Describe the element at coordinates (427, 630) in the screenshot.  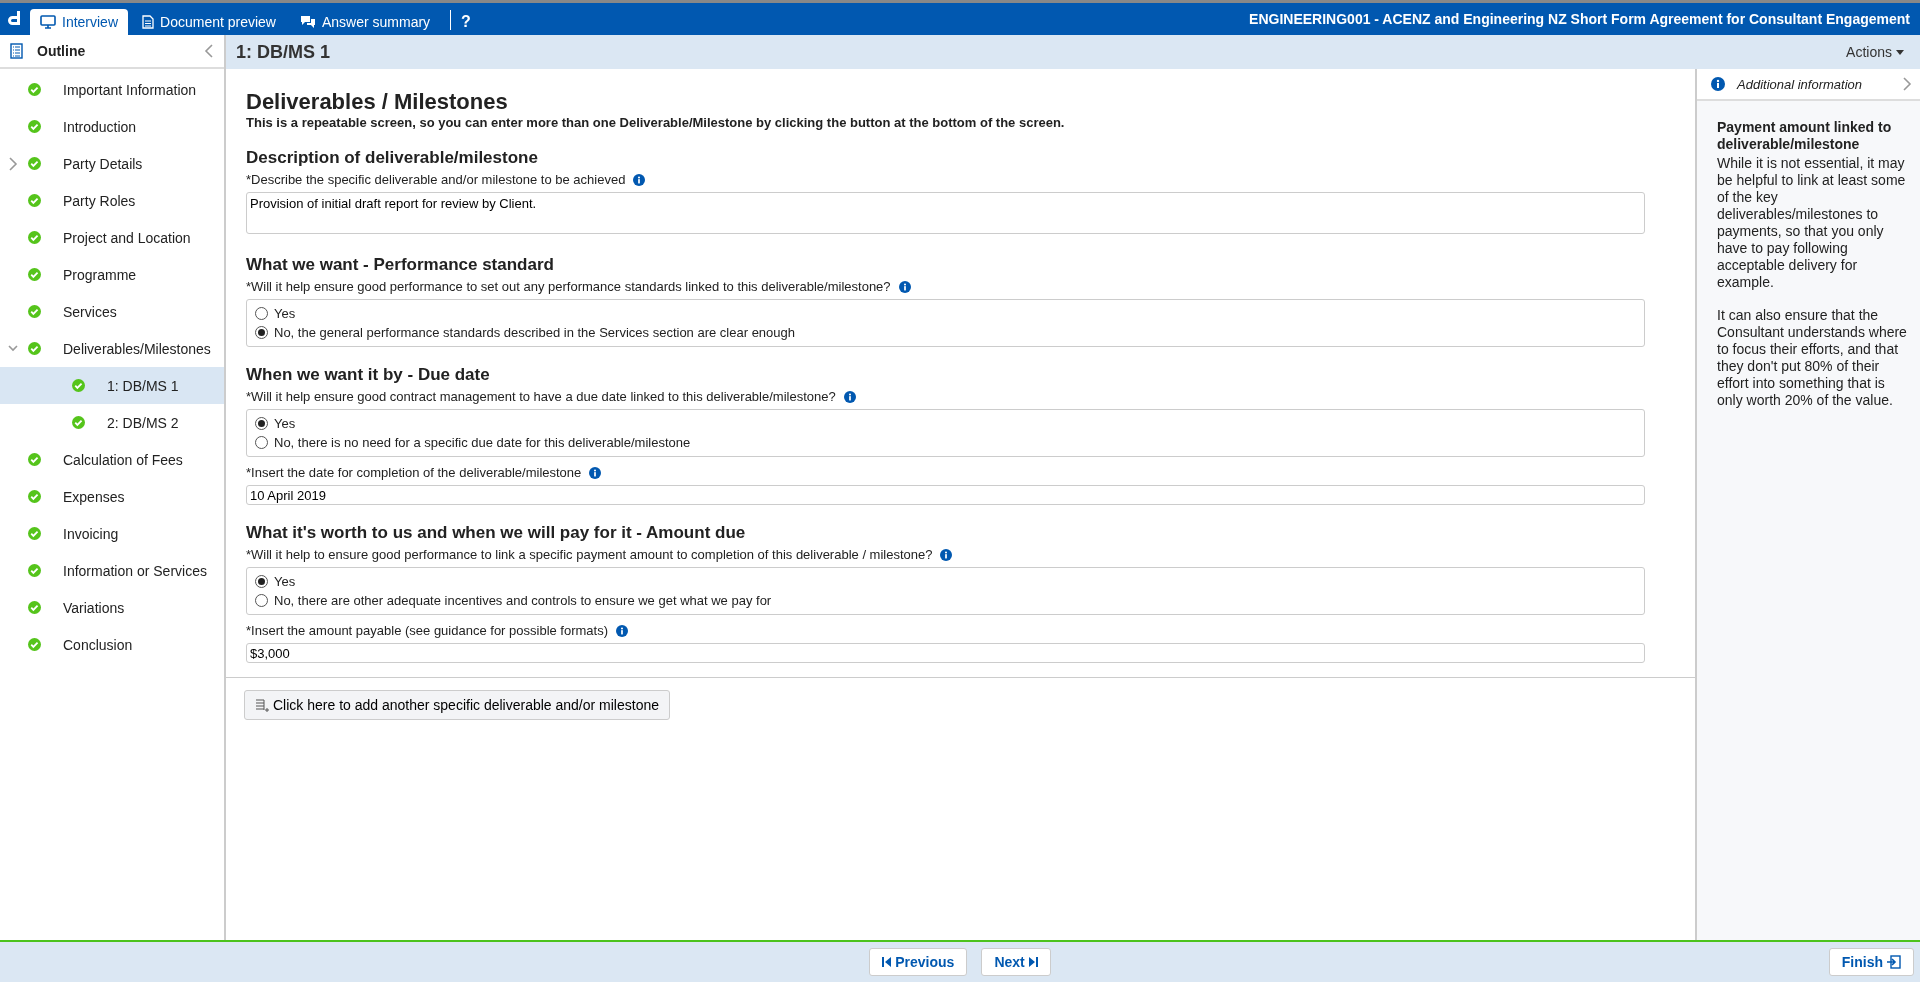
I see `question-label: *Insert the amount payable (see guidance for possible formats)` at that location.